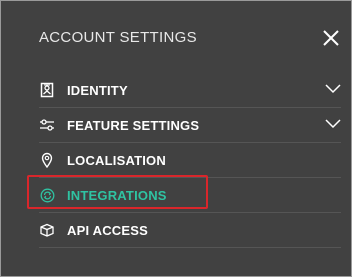  What do you see at coordinates (133, 125) in the screenshot?
I see `menu-item-label: FEATURE SETTINGS` at bounding box center [133, 125].